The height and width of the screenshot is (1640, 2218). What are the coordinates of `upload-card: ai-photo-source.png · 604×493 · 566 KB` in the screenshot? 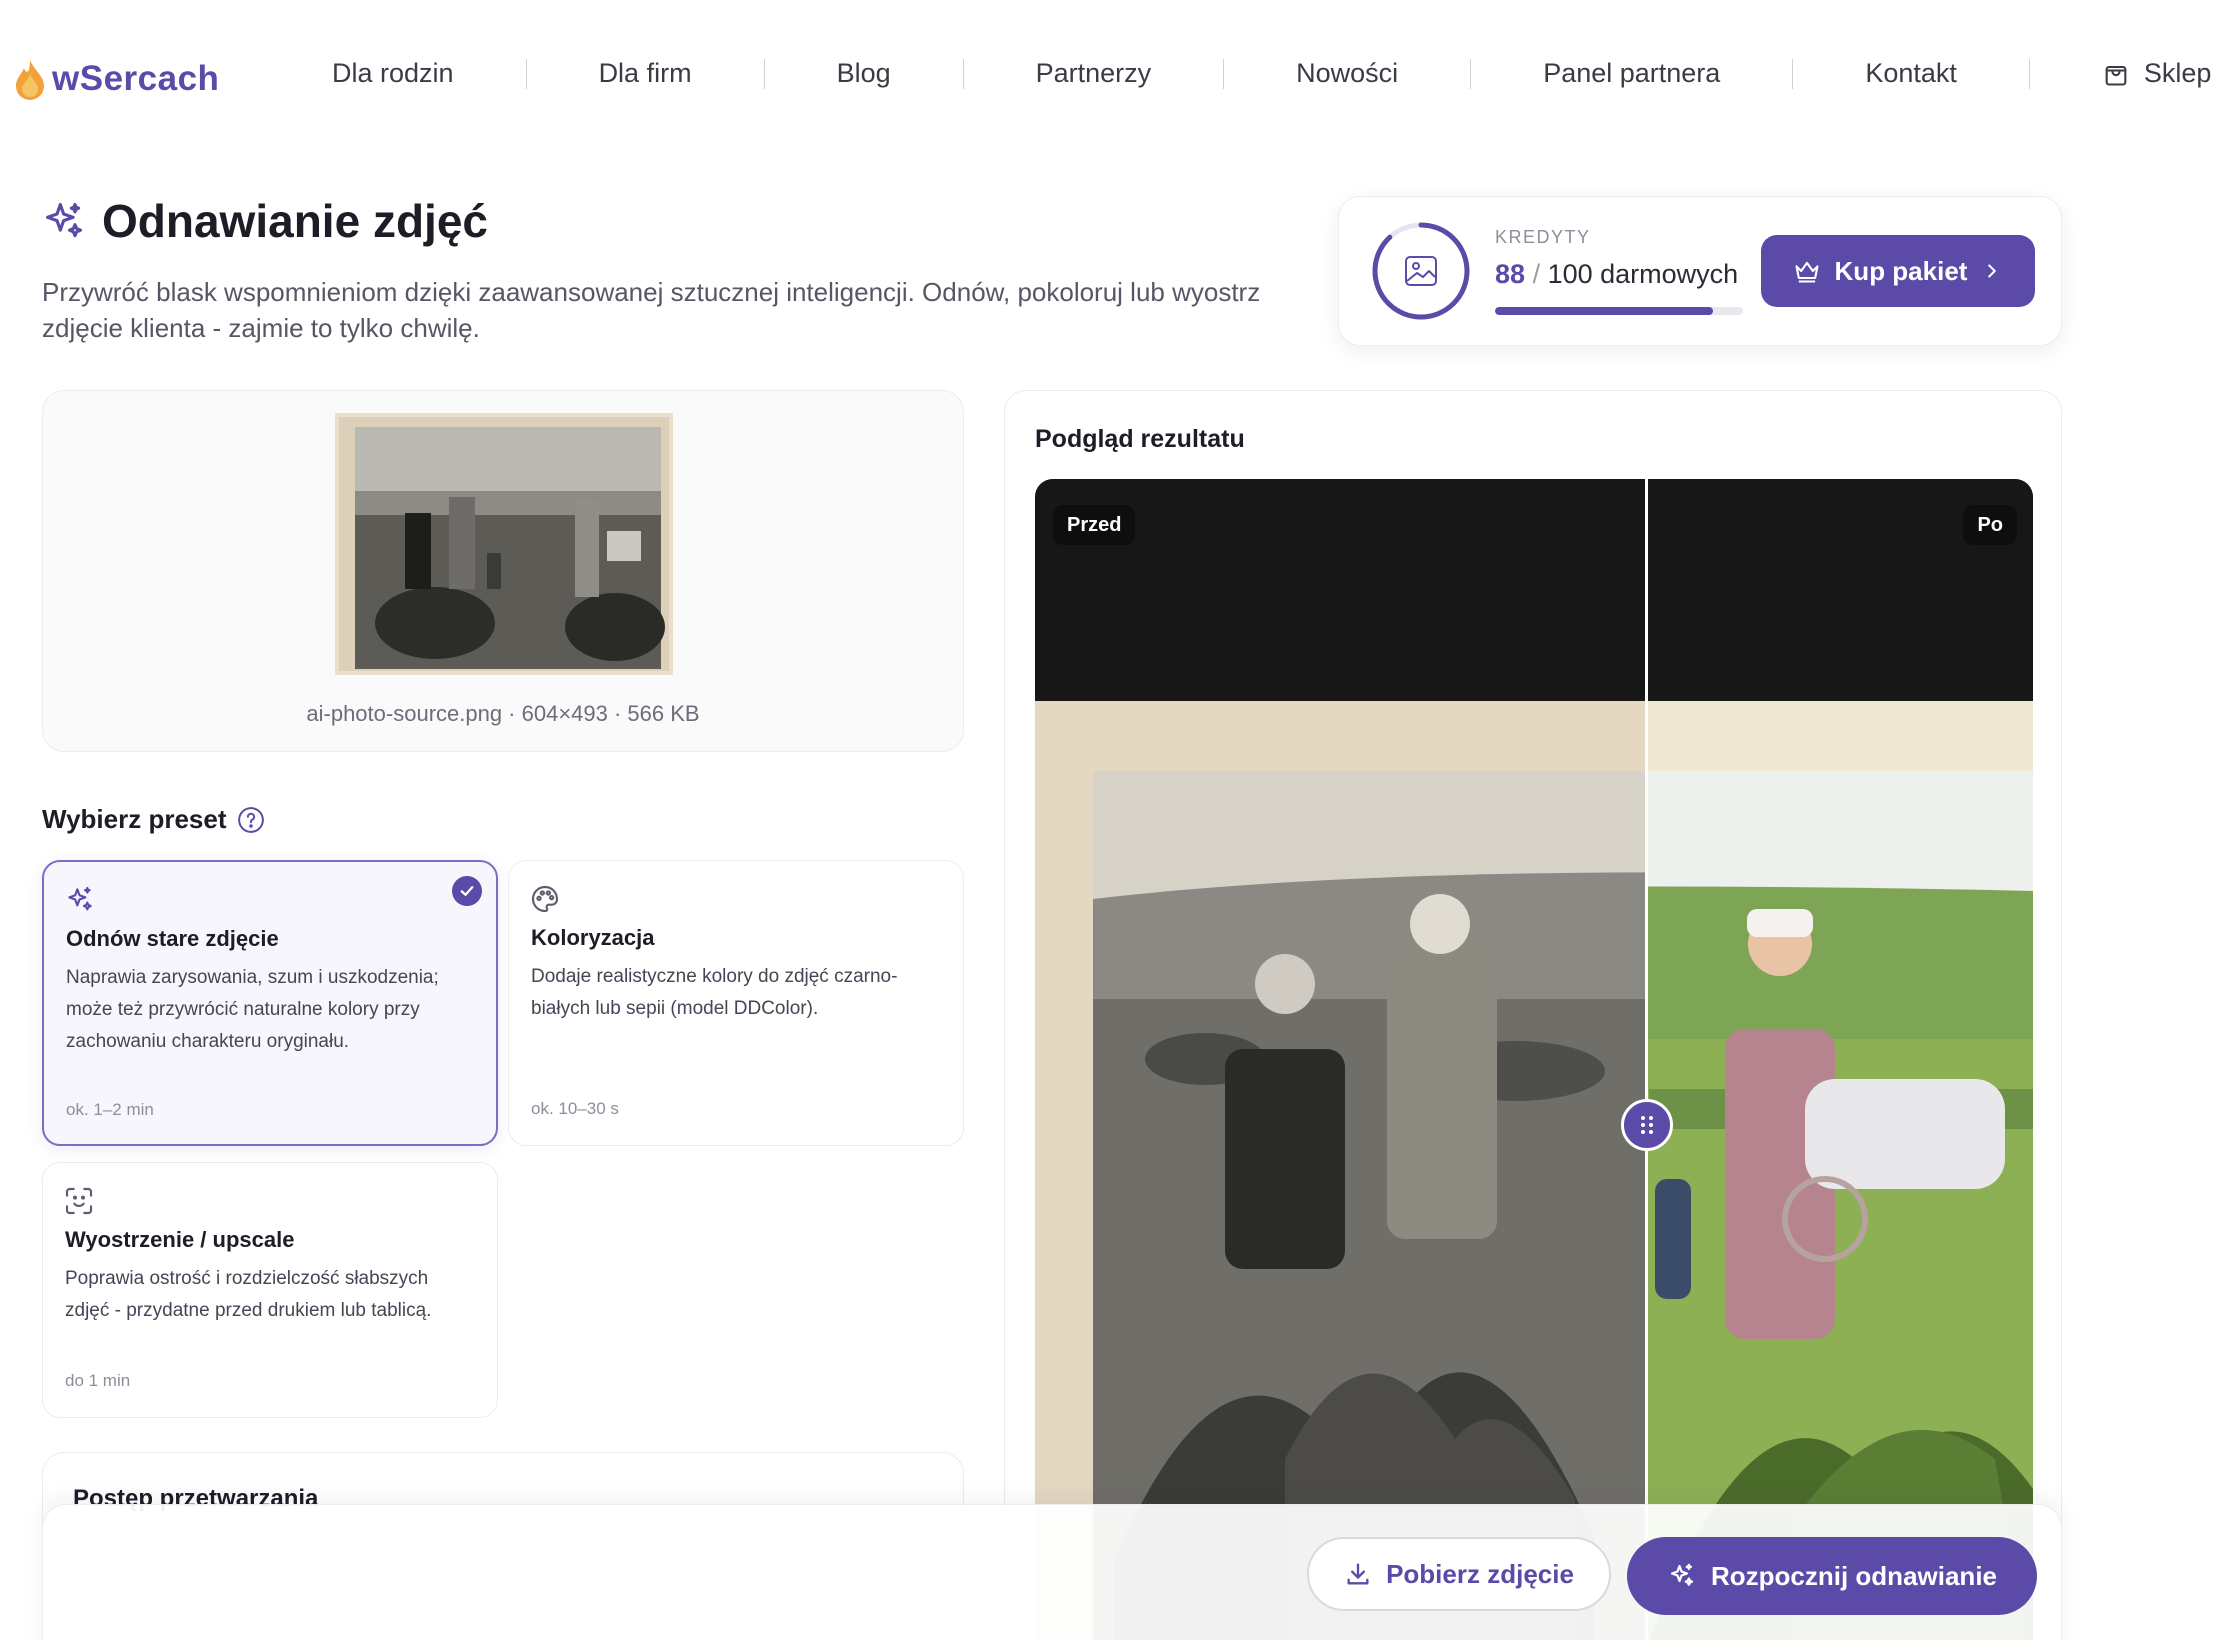 It's located at (503, 571).